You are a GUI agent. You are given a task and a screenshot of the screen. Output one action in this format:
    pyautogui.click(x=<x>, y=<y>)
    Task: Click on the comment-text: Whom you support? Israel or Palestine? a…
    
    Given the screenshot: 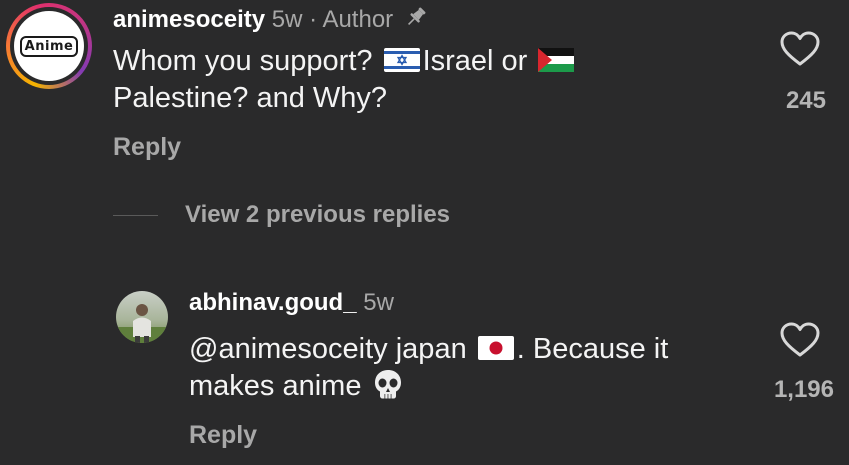 What is the action you would take?
    pyautogui.click(x=393, y=80)
    